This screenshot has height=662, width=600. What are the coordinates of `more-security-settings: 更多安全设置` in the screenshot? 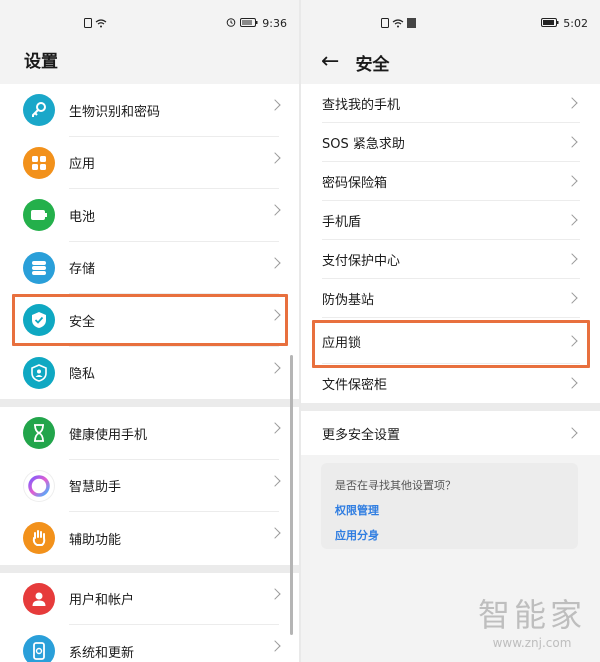 It's located at (450, 433).